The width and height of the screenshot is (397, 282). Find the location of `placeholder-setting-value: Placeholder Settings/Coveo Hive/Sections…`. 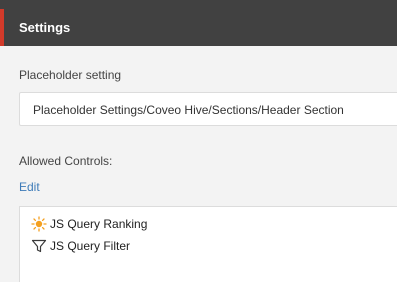

placeholder-setting-value: Placeholder Settings/Coveo Hive/Sections… is located at coordinates (188, 110).